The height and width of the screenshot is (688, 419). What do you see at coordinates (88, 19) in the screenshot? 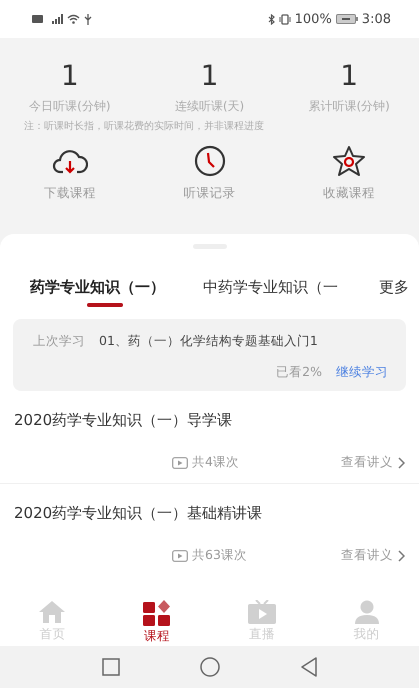
I see `usb-icon` at bounding box center [88, 19].